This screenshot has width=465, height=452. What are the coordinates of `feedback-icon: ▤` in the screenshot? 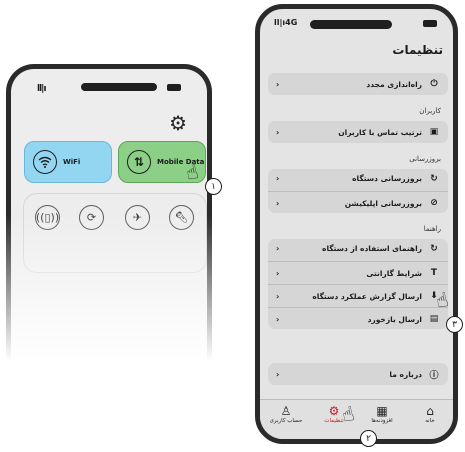 It's located at (434, 319).